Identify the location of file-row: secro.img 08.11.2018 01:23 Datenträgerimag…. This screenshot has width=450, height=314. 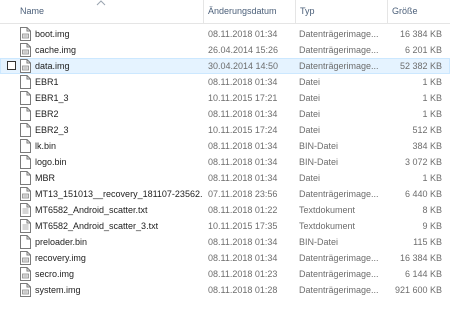
(225, 274).